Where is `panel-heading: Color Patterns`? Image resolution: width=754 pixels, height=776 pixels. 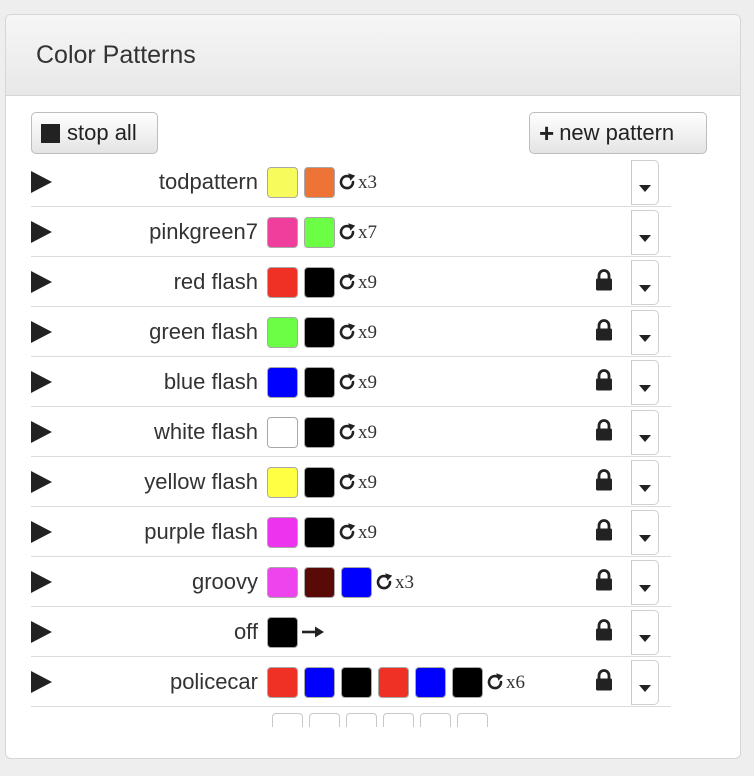 panel-heading: Color Patterns is located at coordinates (373, 55).